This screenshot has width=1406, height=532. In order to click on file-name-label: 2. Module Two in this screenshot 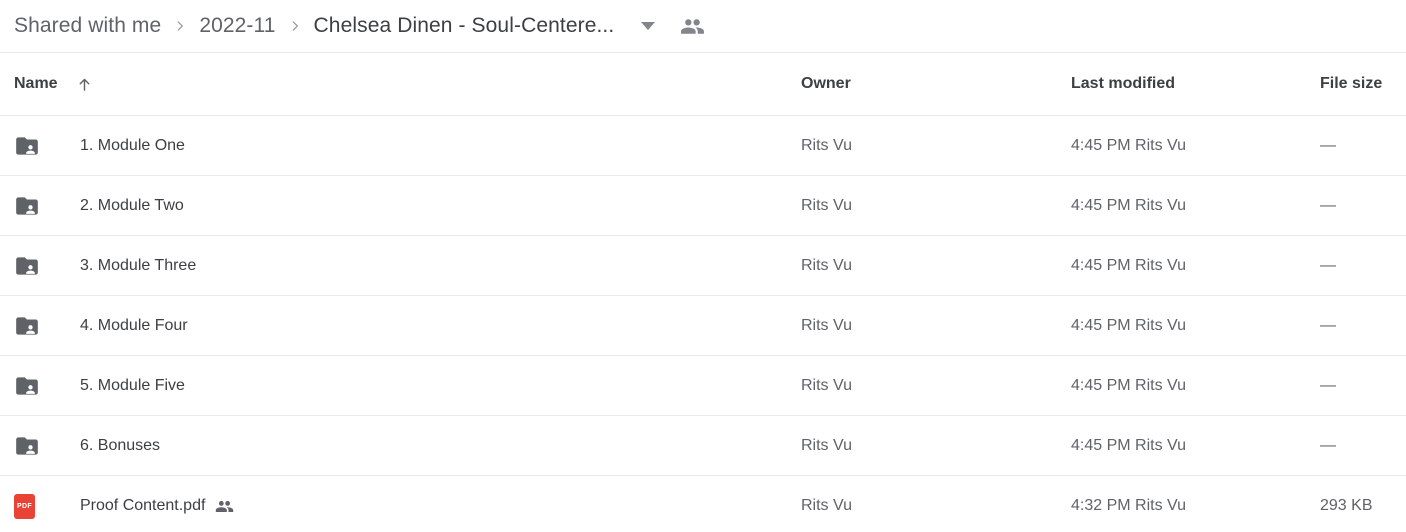, I will do `click(132, 205)`.